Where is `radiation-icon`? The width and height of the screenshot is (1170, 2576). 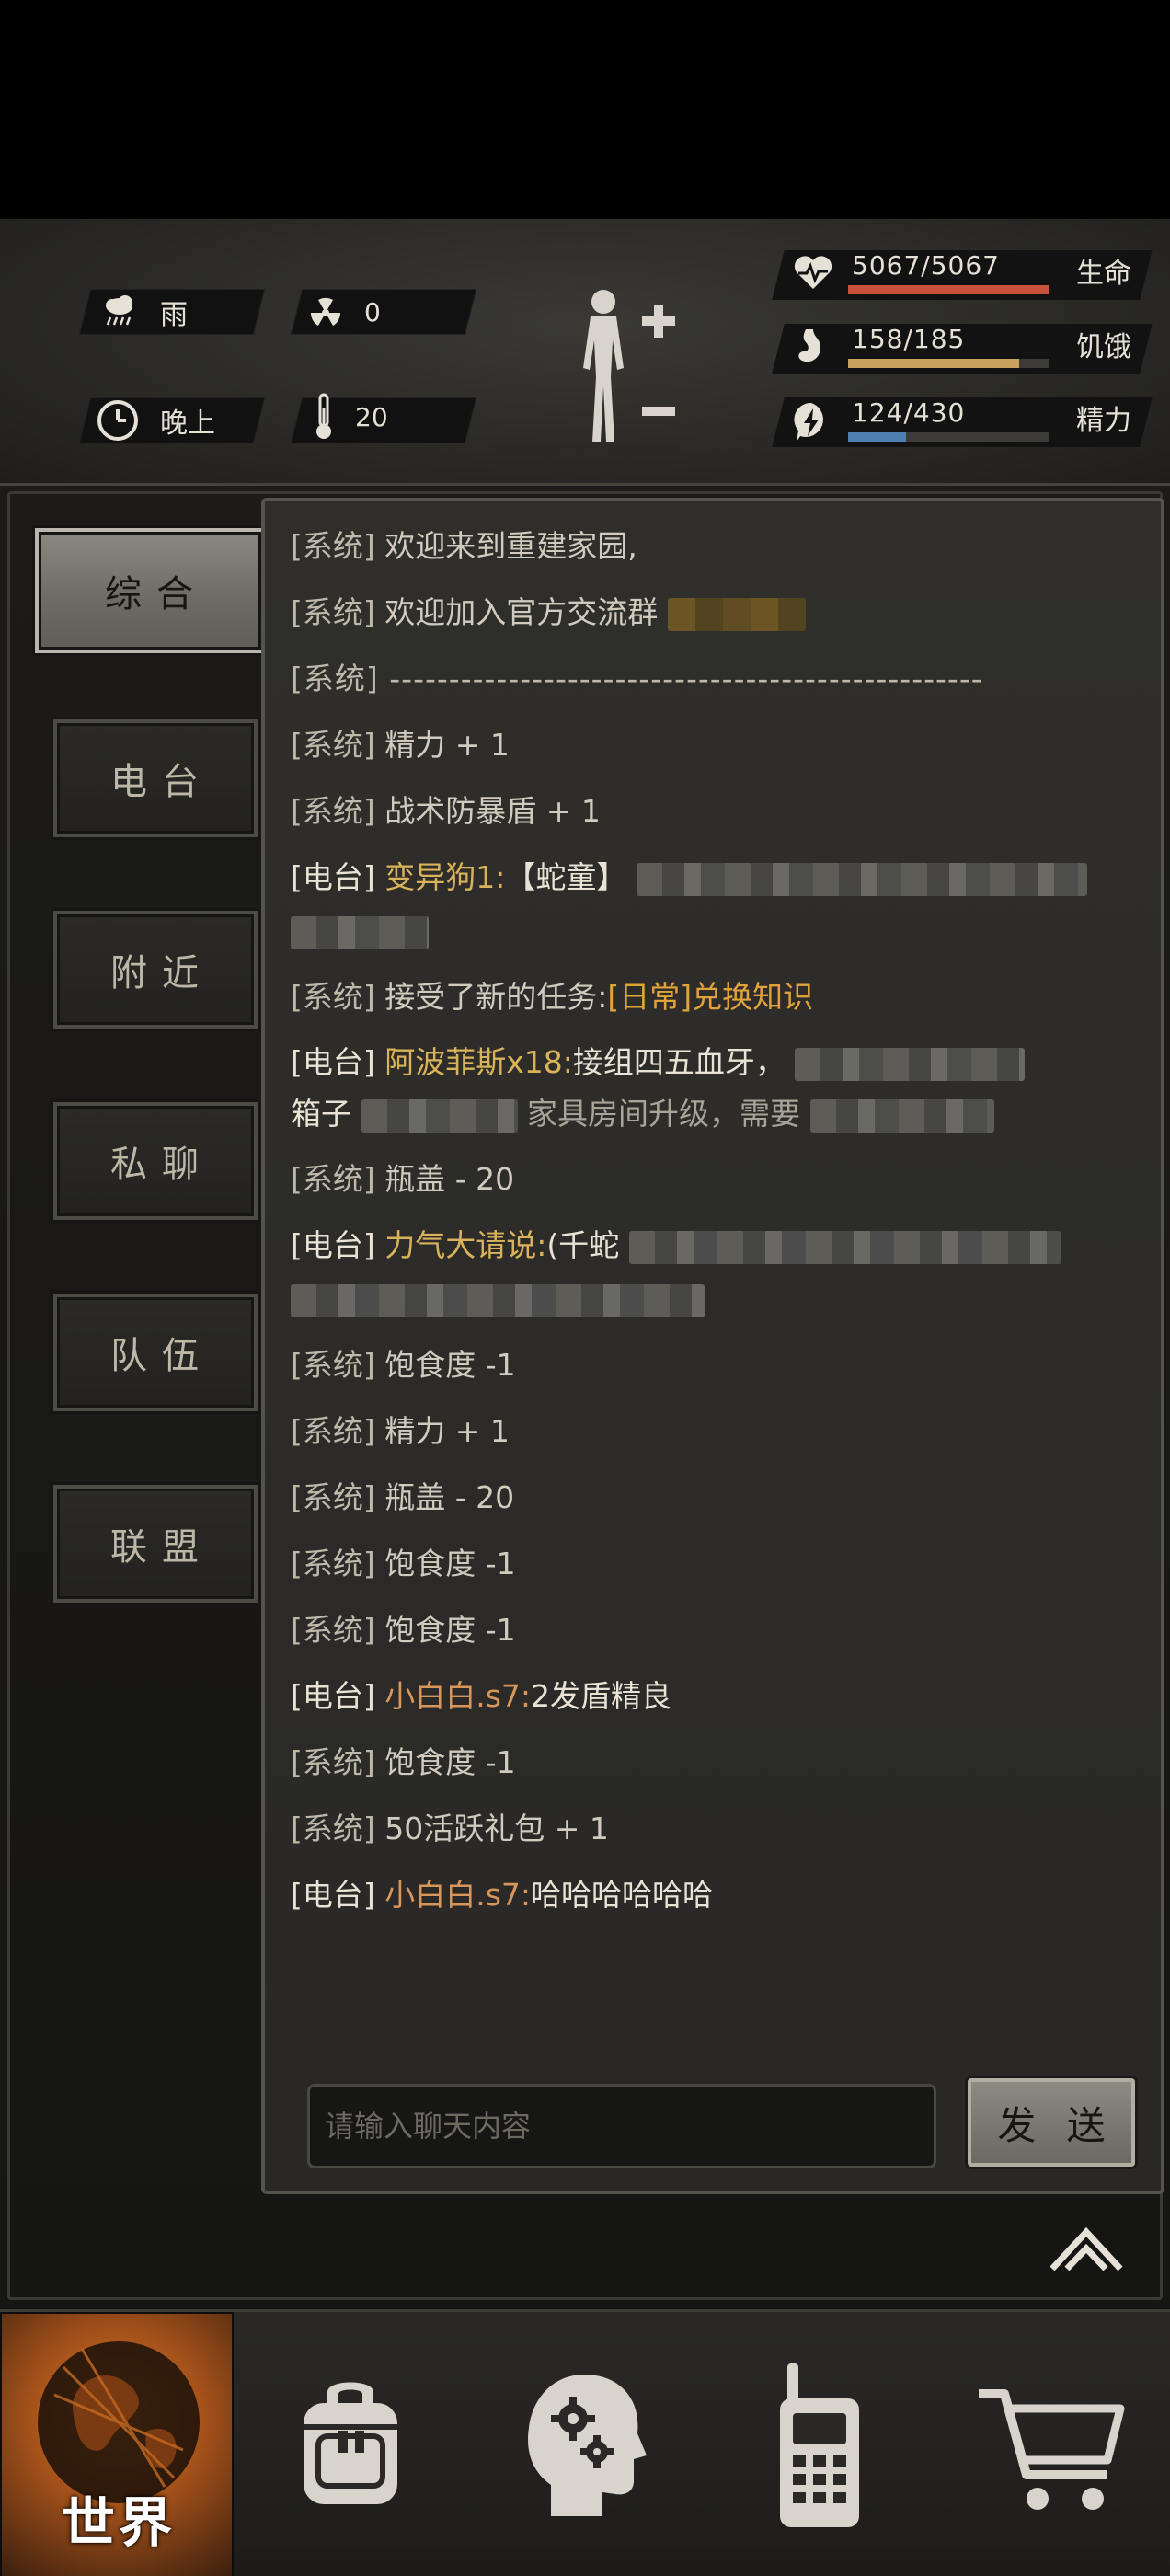 radiation-icon is located at coordinates (325, 311).